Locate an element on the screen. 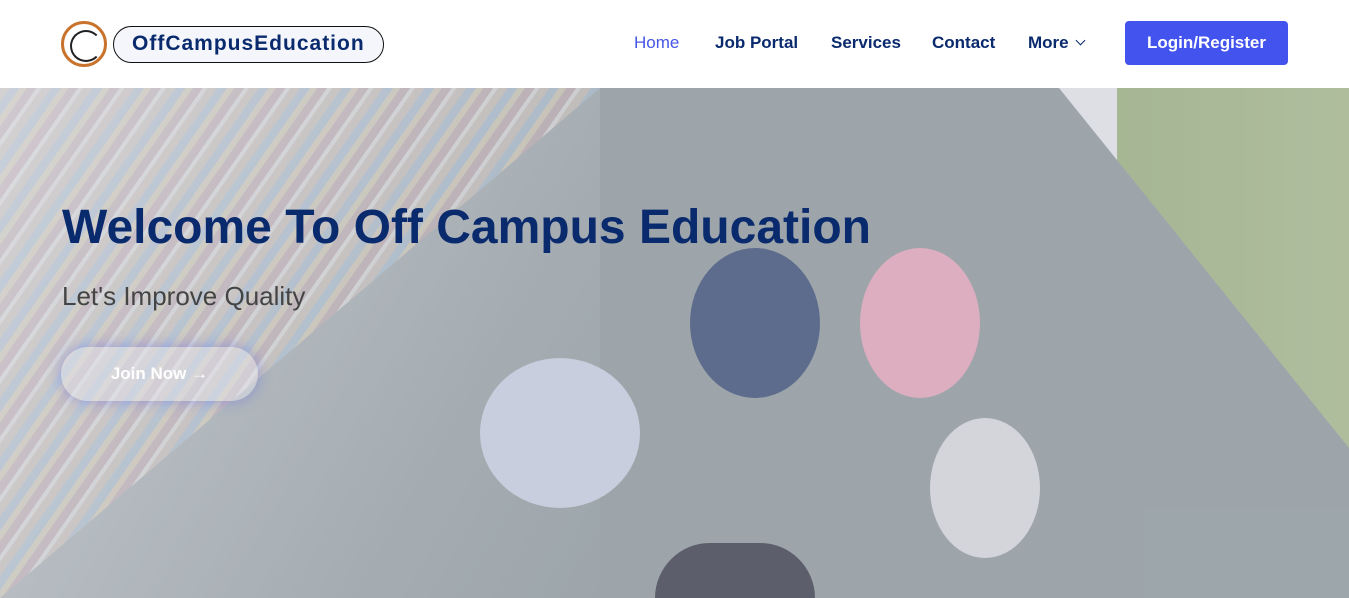 This screenshot has height=598, width=1349. join-now-button: Join Now → is located at coordinates (159, 374).